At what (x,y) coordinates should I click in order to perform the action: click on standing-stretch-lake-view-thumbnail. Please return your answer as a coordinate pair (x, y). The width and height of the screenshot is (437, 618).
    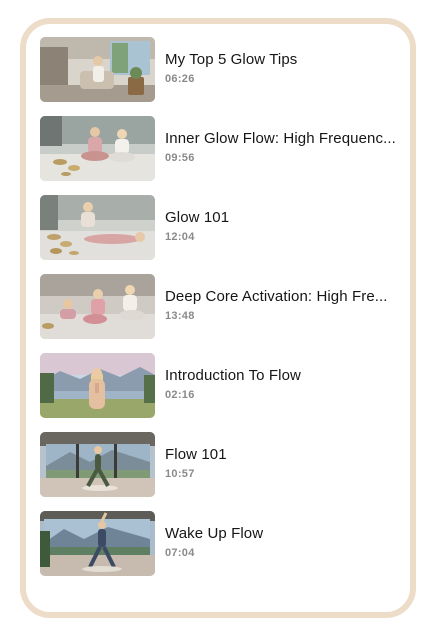
    Looking at the image, I should click on (97, 543).